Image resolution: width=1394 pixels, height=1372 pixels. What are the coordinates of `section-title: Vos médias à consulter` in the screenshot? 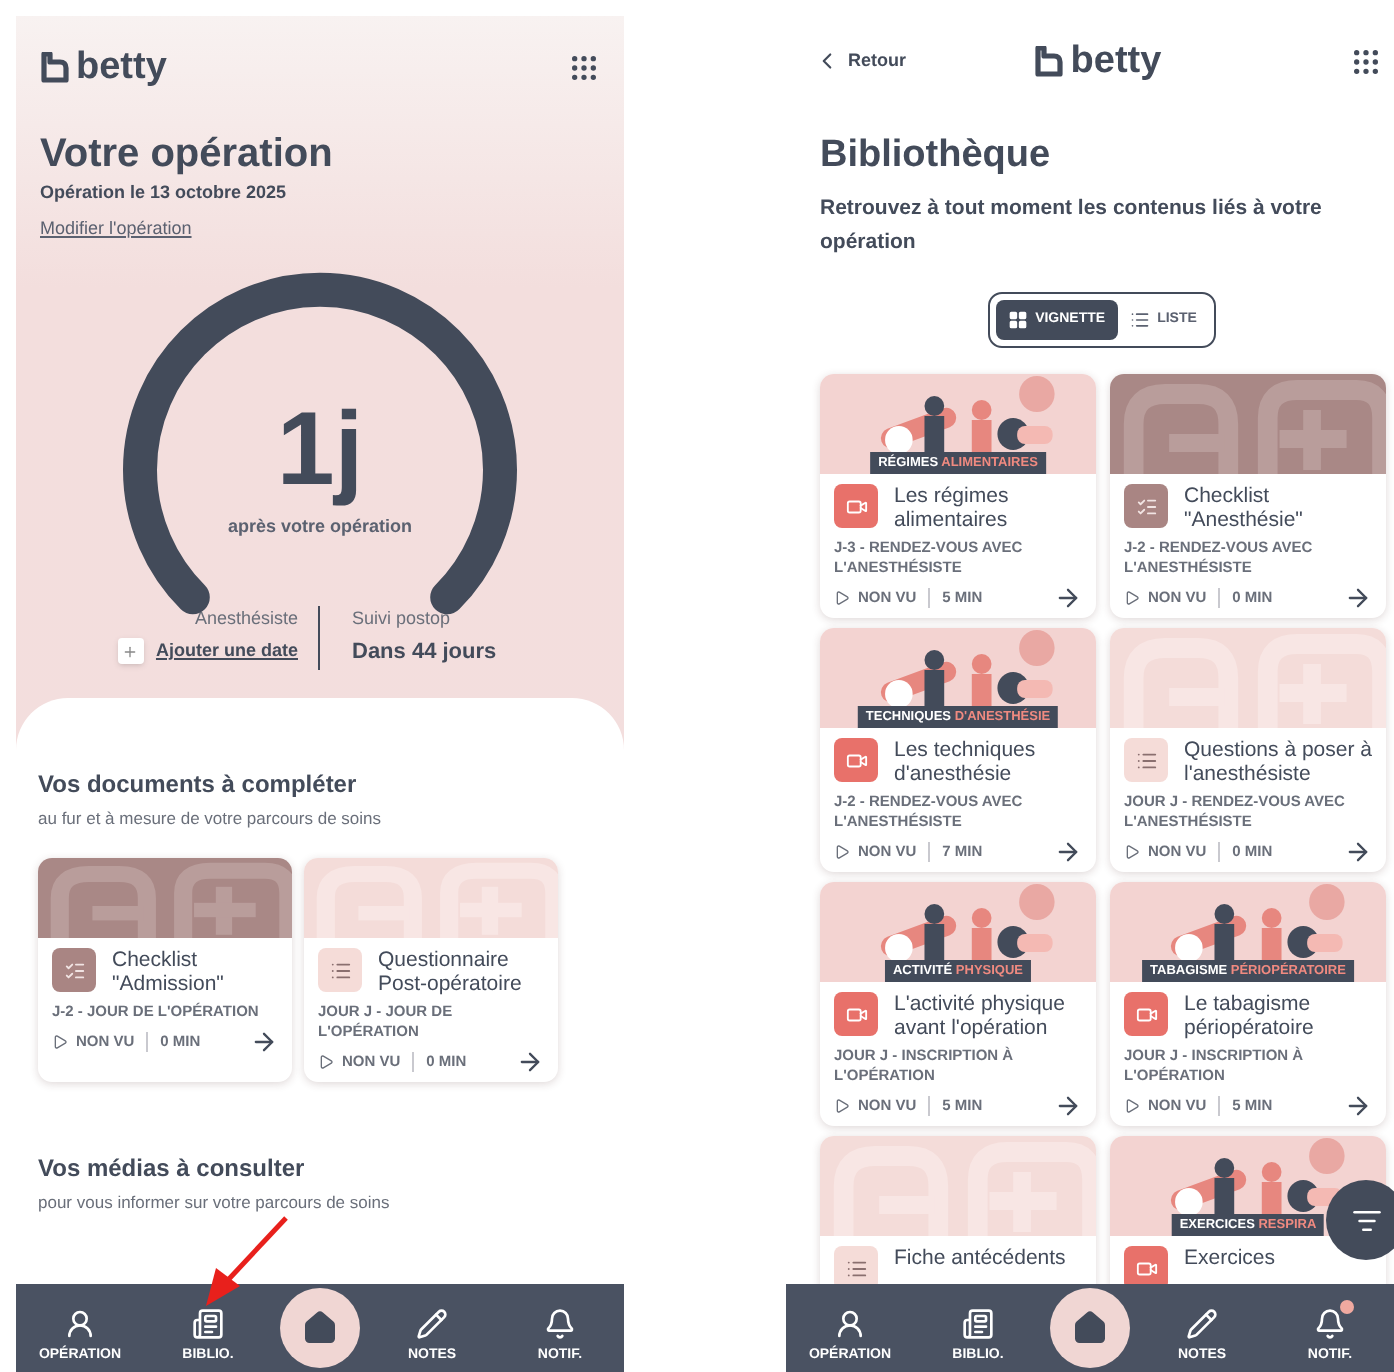 It's located at (172, 1169).